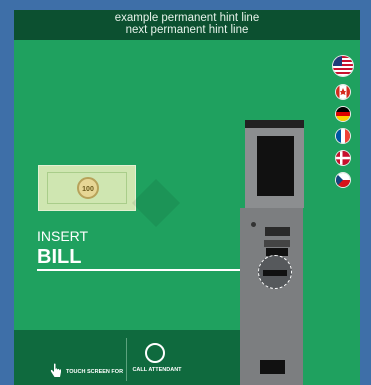 The height and width of the screenshot is (385, 371). Describe the element at coordinates (343, 180) in the screenshot. I see `czech-flag-icon` at that location.